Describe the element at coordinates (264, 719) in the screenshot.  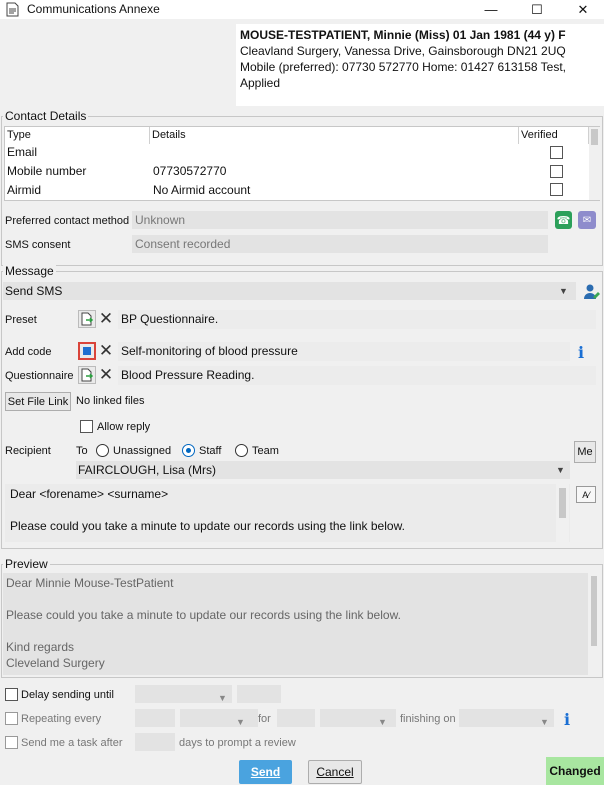
I see `for-label: for` at that location.